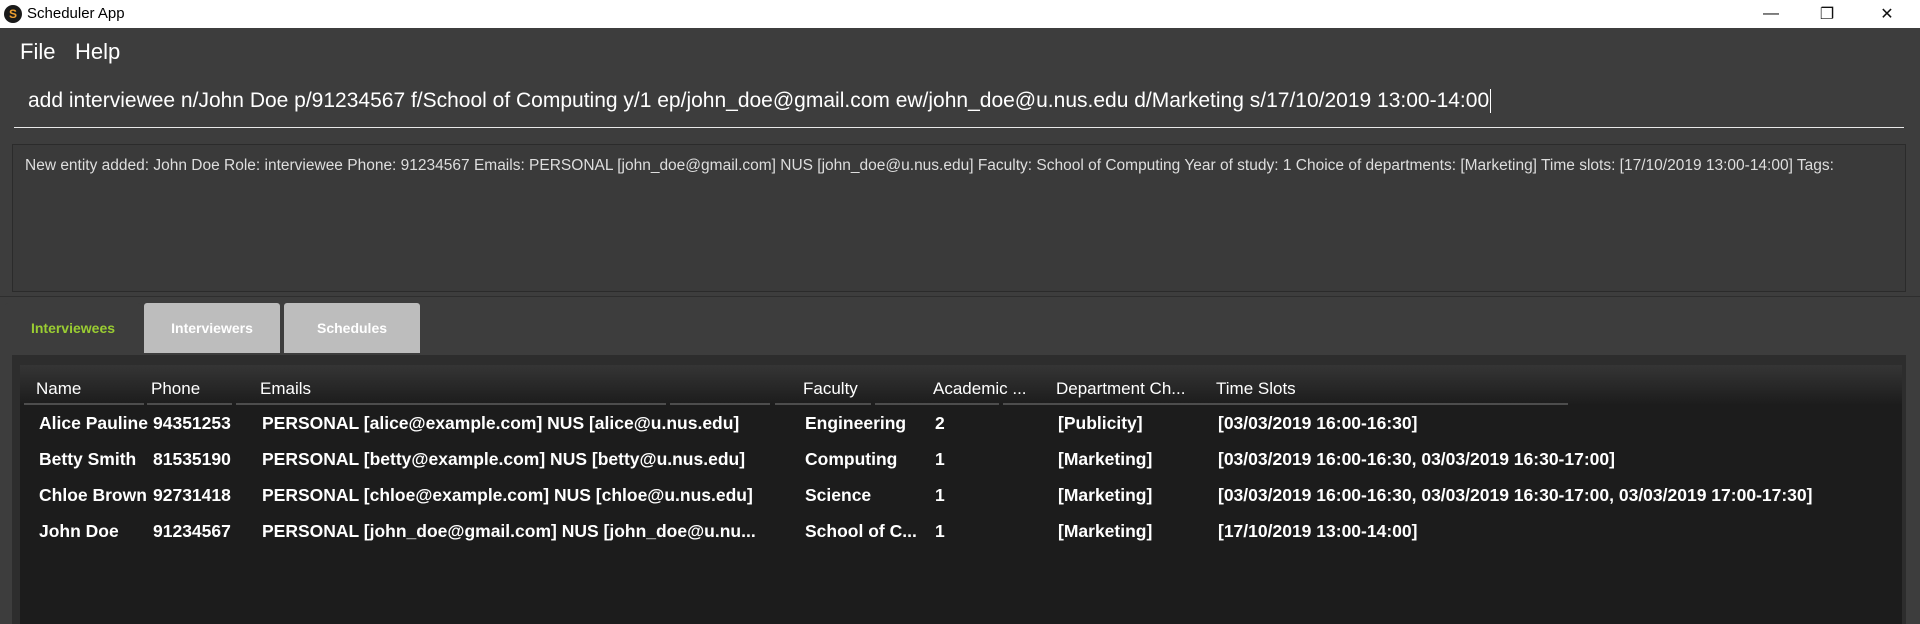 The height and width of the screenshot is (624, 1920). What do you see at coordinates (851, 459) in the screenshot?
I see `cell-faculty: Computing` at bounding box center [851, 459].